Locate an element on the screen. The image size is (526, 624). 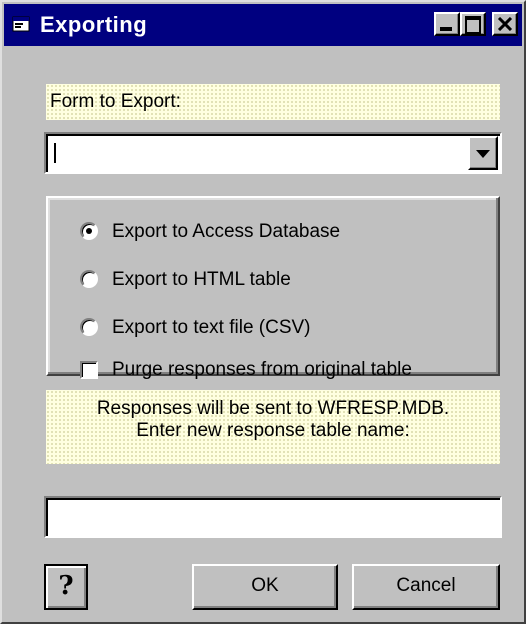
help-icon: ? is located at coordinates (66, 586).